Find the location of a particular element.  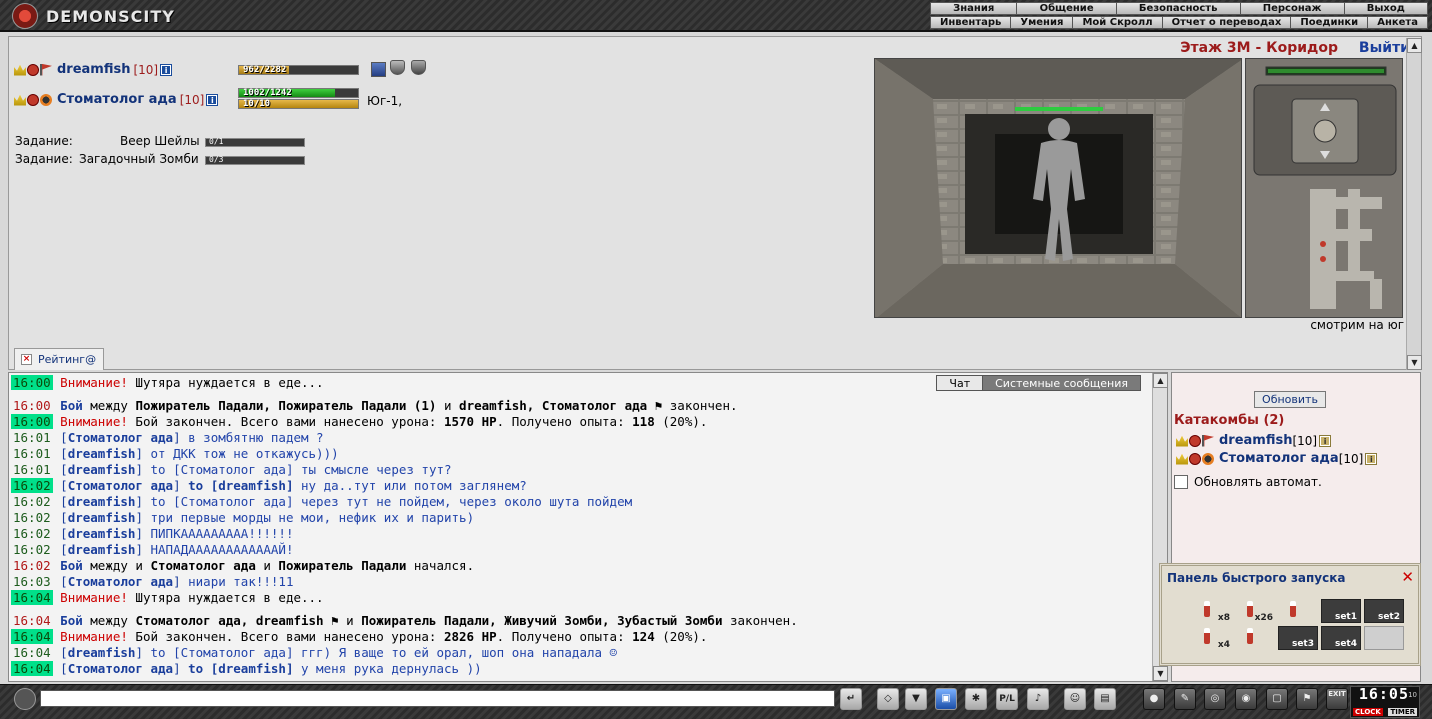

tab-label: Рейтинг@ is located at coordinates (67, 359).